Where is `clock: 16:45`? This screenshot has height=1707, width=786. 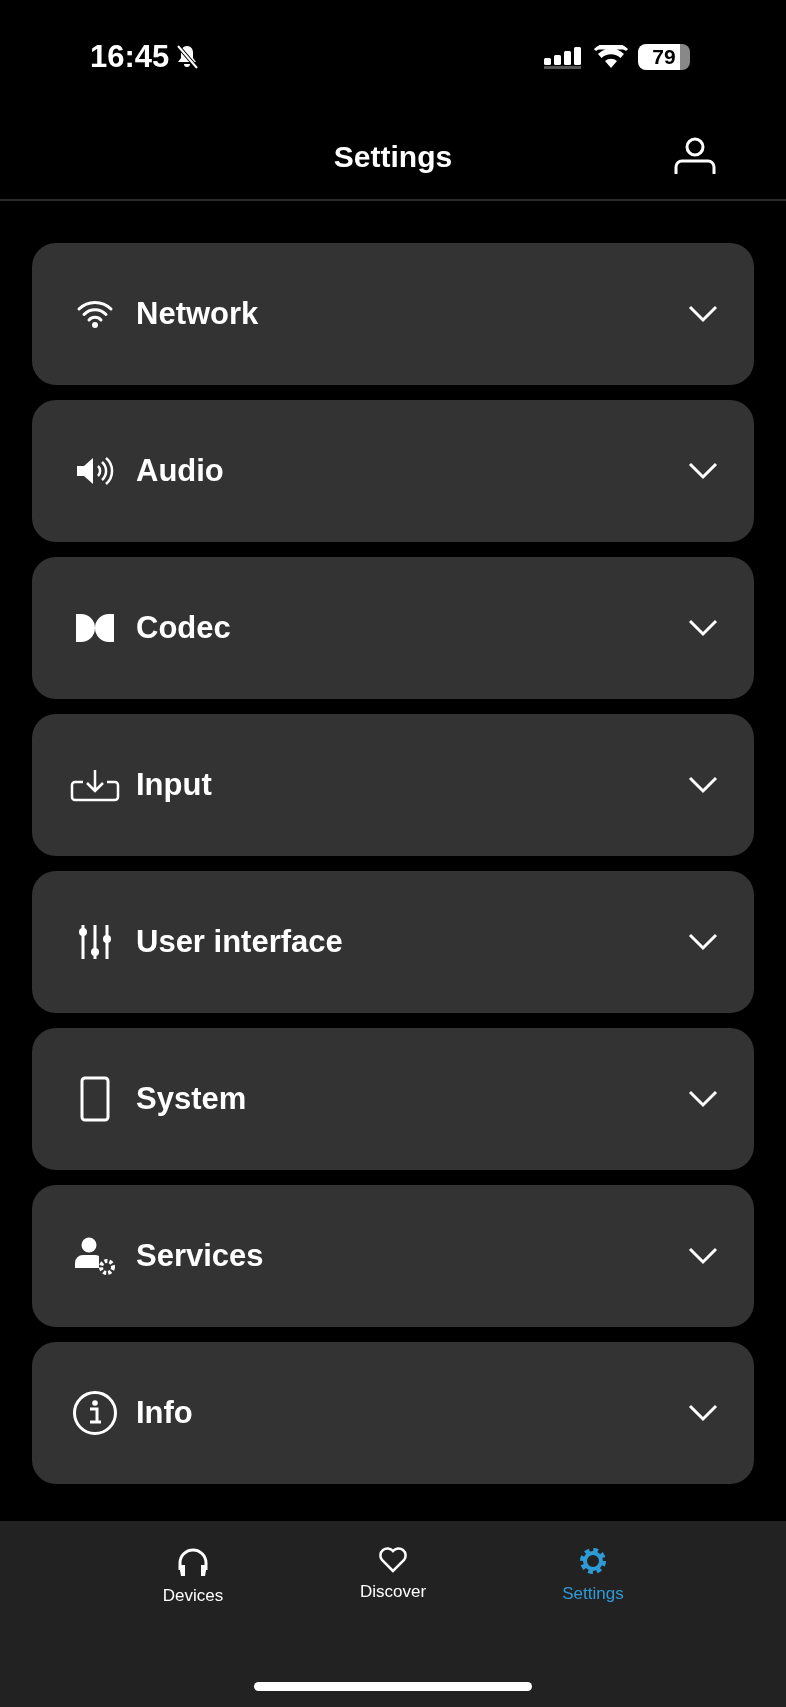 clock: 16:45 is located at coordinates (130, 57).